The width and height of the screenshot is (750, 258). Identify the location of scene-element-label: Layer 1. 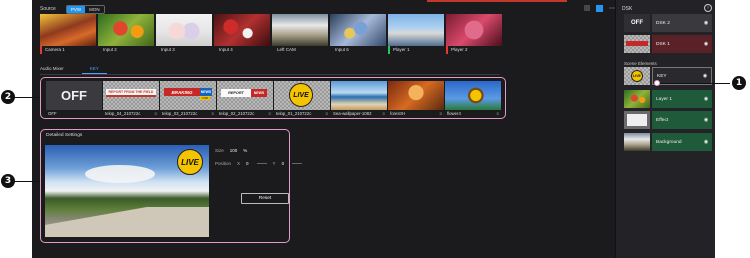
(664, 99).